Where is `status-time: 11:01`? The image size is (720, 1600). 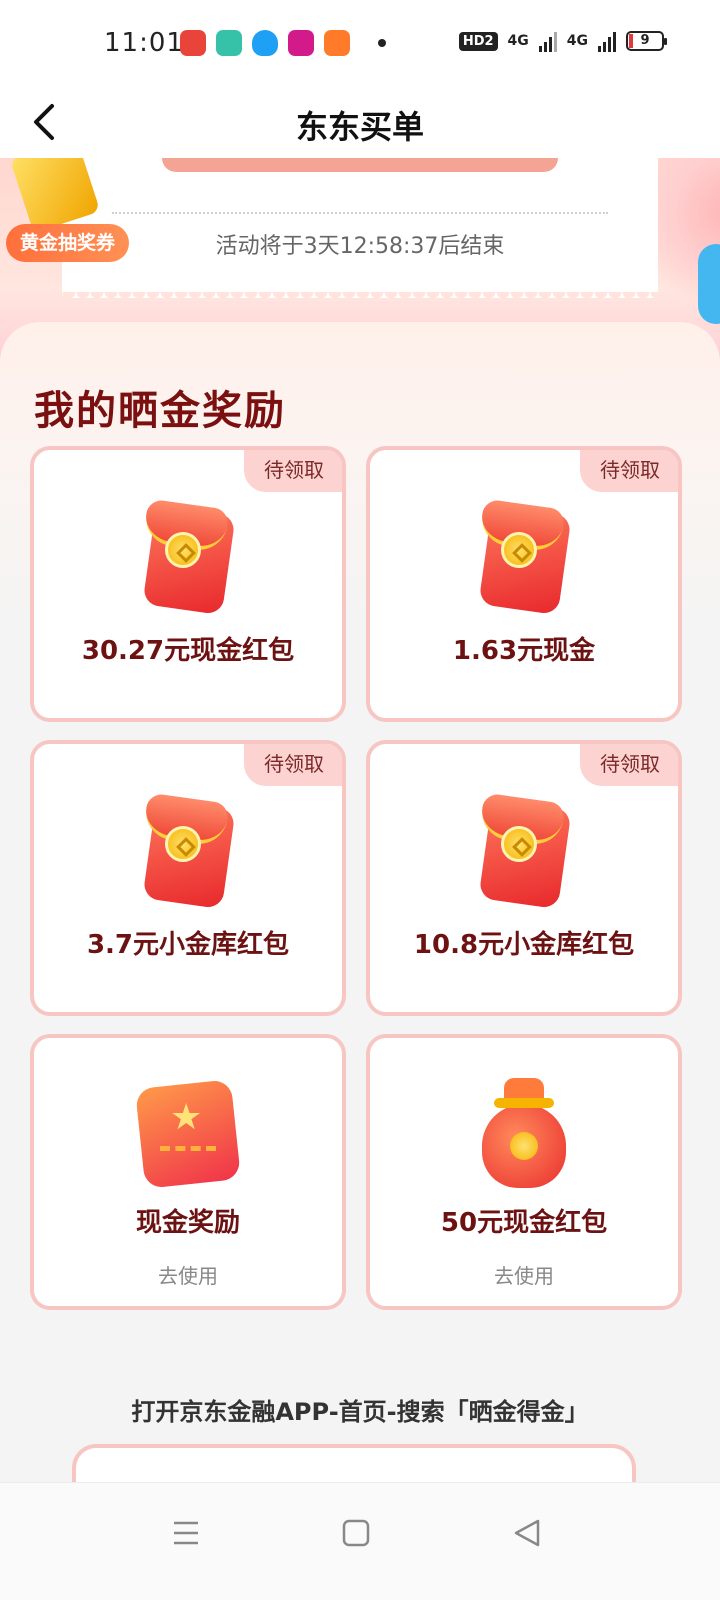
status-time: 11:01 is located at coordinates (144, 43).